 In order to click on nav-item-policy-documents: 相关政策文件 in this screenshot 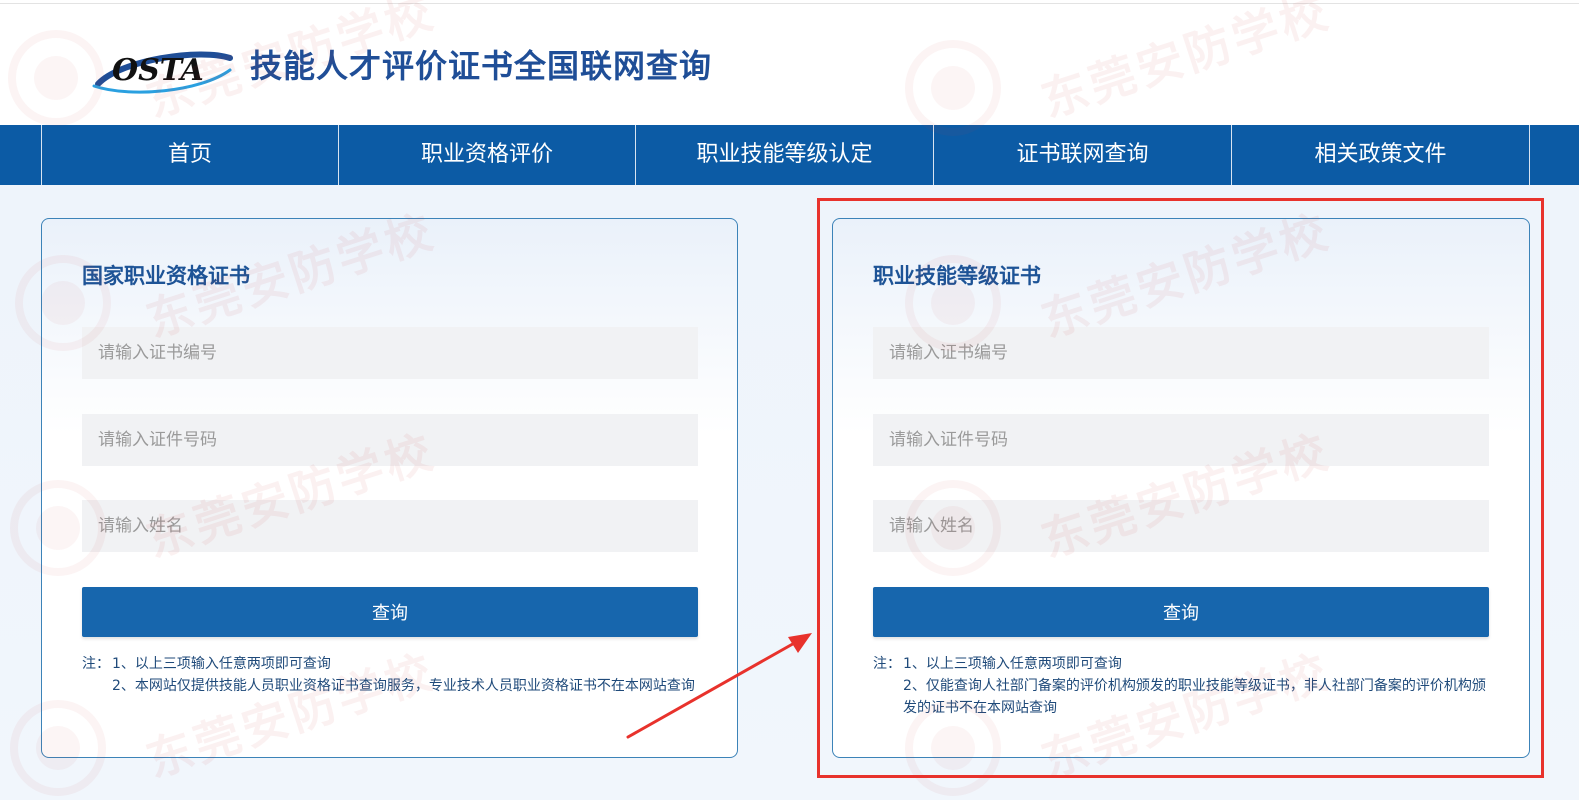, I will do `click(1380, 155)`.